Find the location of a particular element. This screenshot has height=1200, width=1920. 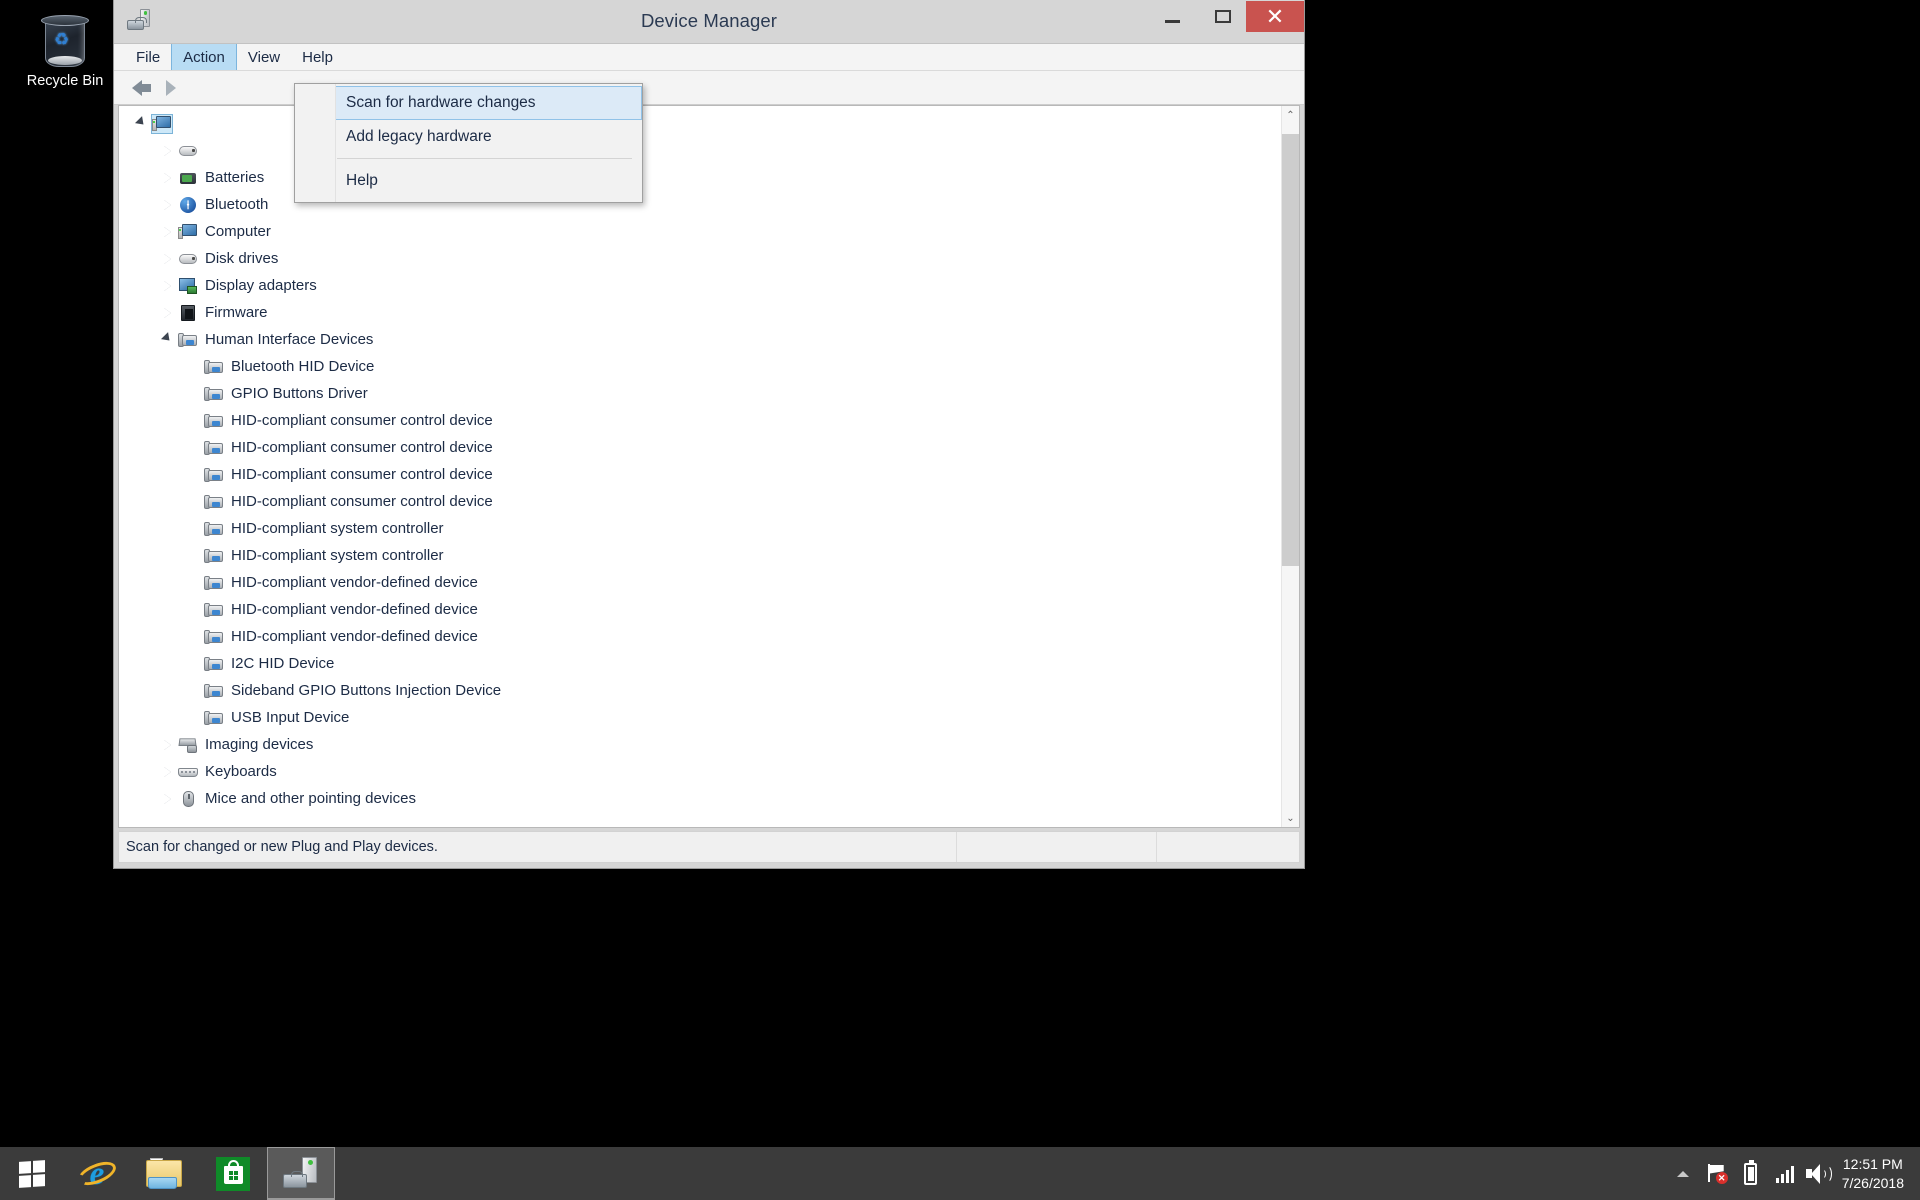

tree-row-label: Display adapters is located at coordinates (261, 285).